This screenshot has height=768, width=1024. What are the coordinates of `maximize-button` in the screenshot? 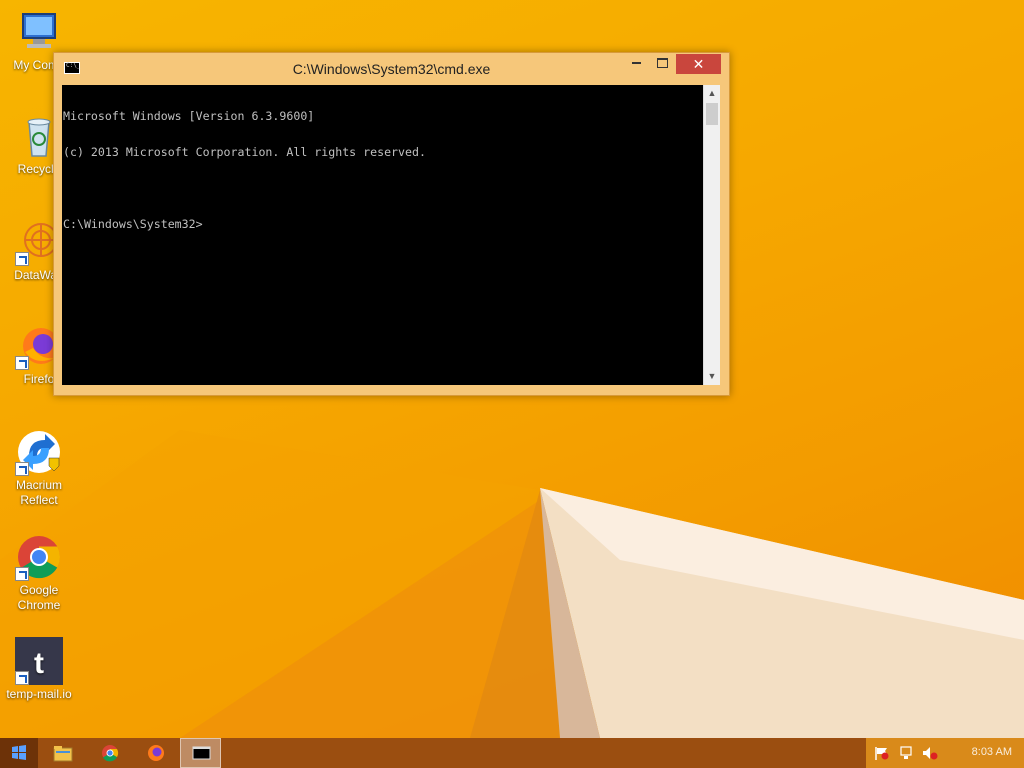 It's located at (662, 64).